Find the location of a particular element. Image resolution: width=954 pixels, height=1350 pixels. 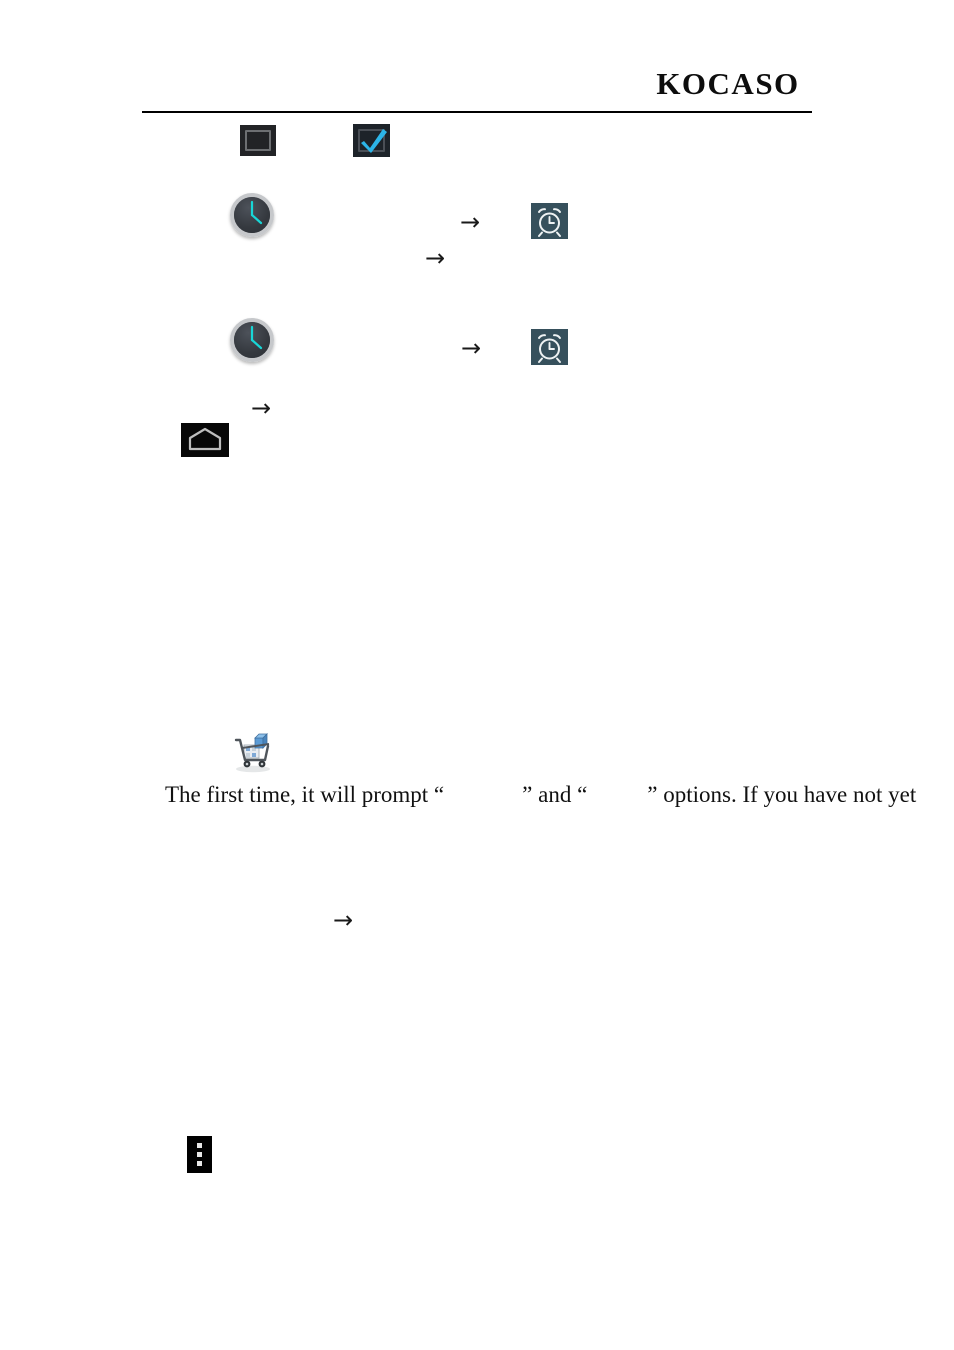

paragraph-part-3: ” options. If you have not yet is located at coordinates (782, 794).